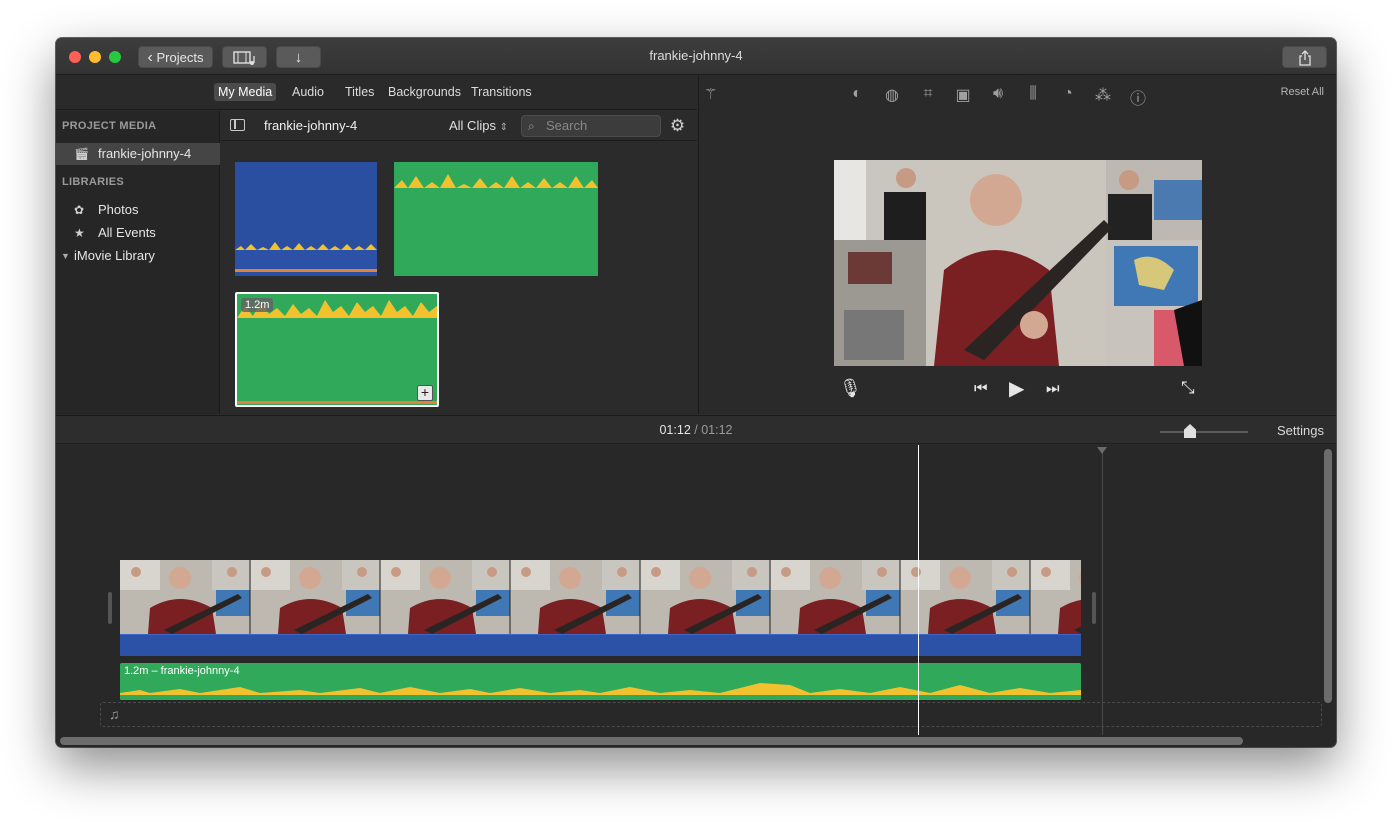  What do you see at coordinates (359, 92) in the screenshot?
I see `tab-titles: Titles` at bounding box center [359, 92].